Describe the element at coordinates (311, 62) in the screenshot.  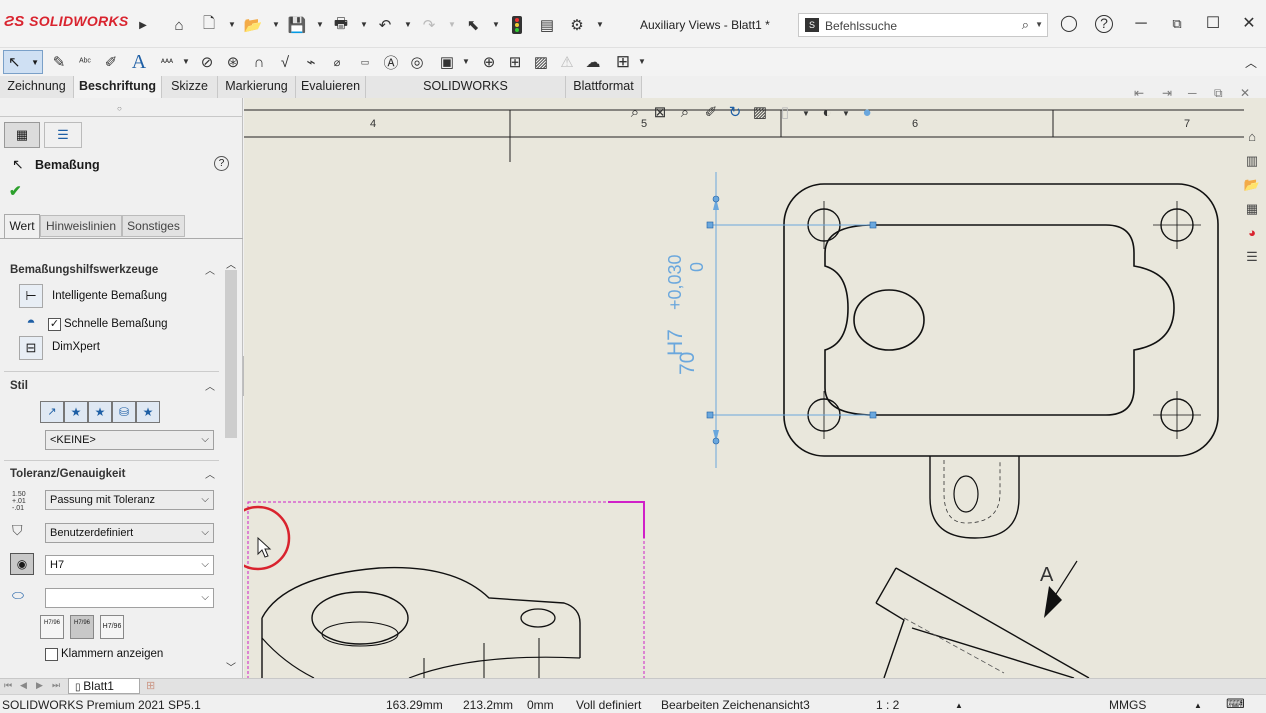
I see `weld-symbol-icon: ⌁` at that location.